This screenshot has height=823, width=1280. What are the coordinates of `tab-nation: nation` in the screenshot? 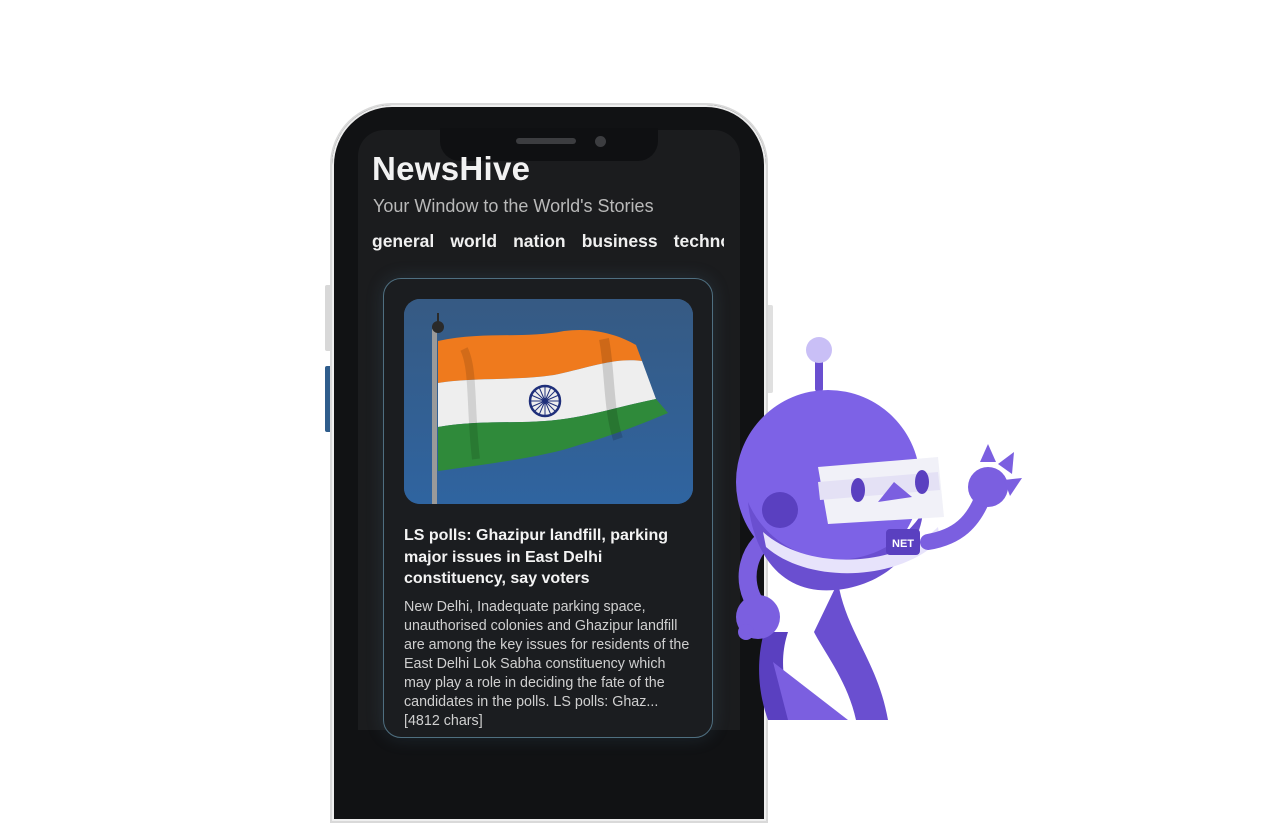 It's located at (539, 241).